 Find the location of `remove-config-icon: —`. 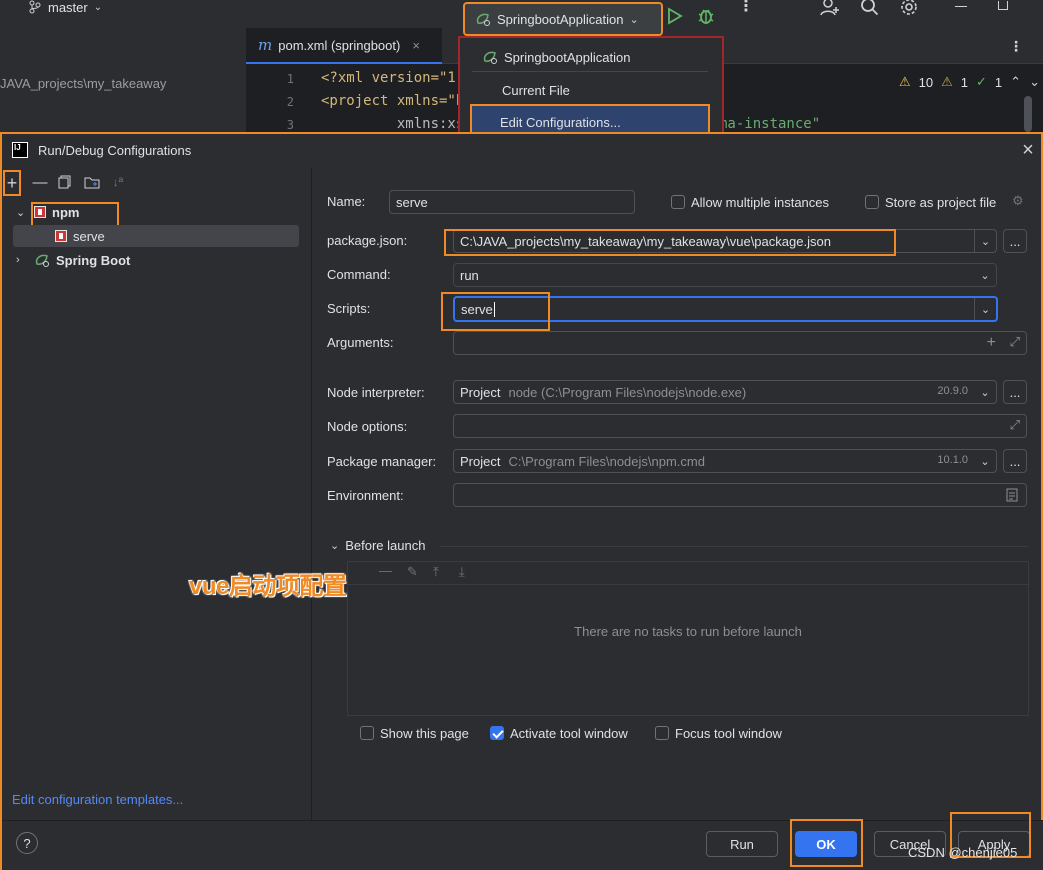

remove-config-icon: — is located at coordinates (40, 182).